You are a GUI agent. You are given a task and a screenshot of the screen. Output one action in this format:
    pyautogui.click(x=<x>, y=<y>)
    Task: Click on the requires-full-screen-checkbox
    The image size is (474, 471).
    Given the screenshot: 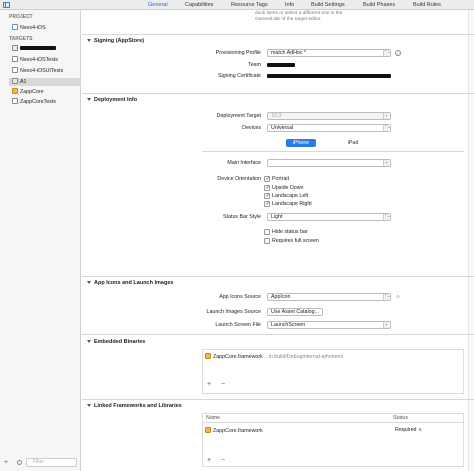 What is the action you would take?
    pyautogui.click(x=267, y=241)
    